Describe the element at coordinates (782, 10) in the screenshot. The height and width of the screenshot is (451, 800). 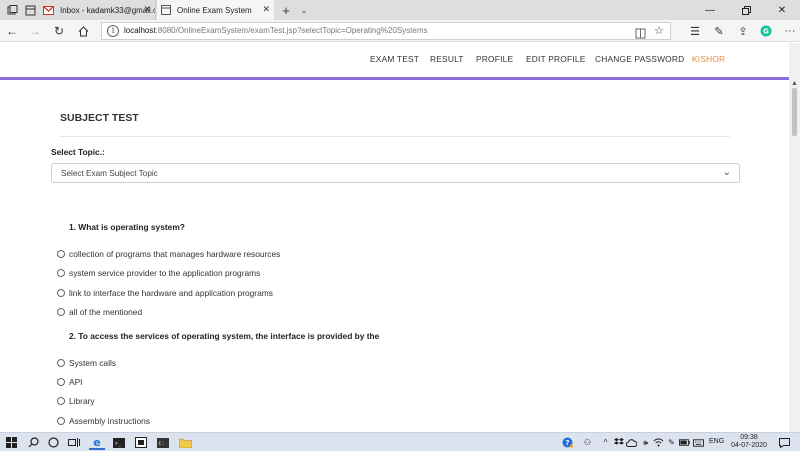
I see `close-window-icon: ✕` at that location.